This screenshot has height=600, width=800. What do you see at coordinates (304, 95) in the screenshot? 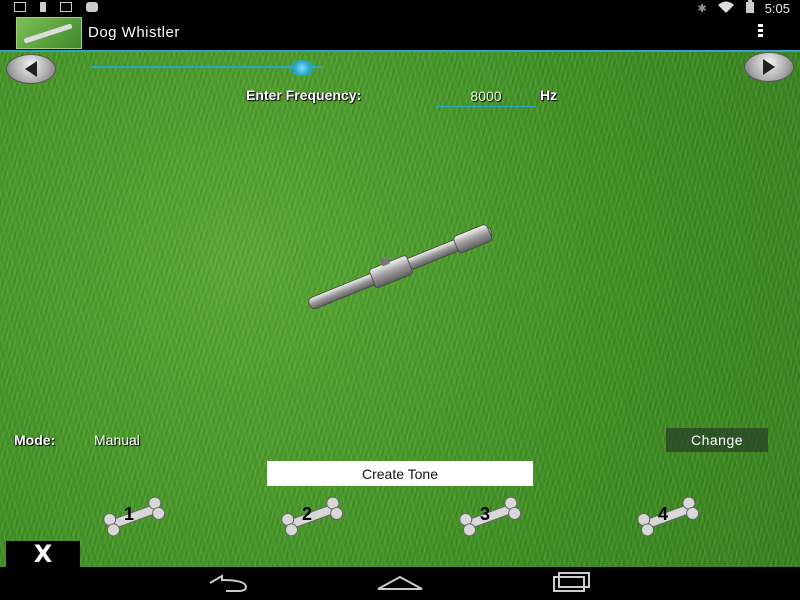
I see `frequency-label: Enter Frequency:` at bounding box center [304, 95].